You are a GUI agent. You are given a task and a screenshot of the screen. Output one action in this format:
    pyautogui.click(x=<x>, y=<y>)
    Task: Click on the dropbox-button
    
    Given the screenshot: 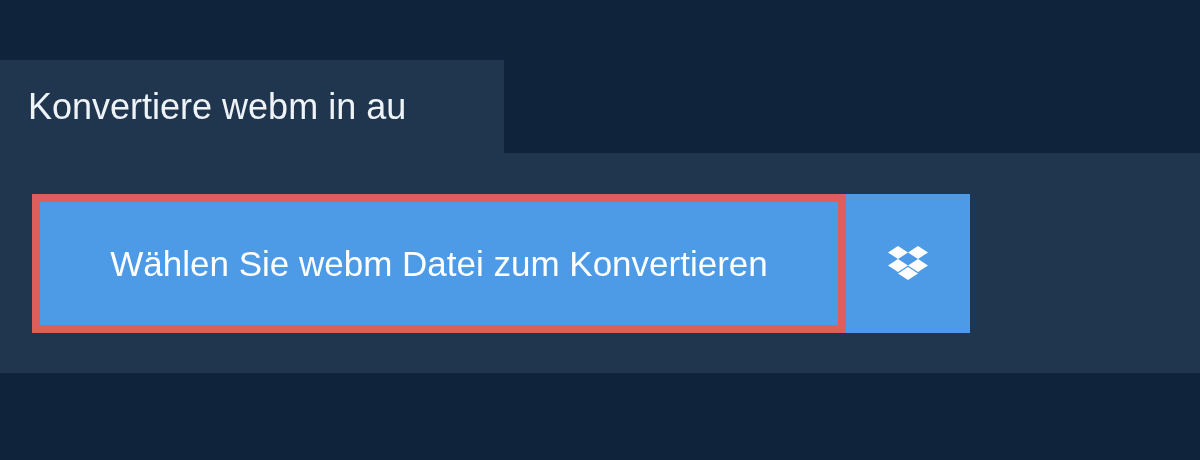 What is the action you would take?
    pyautogui.click(x=908, y=263)
    